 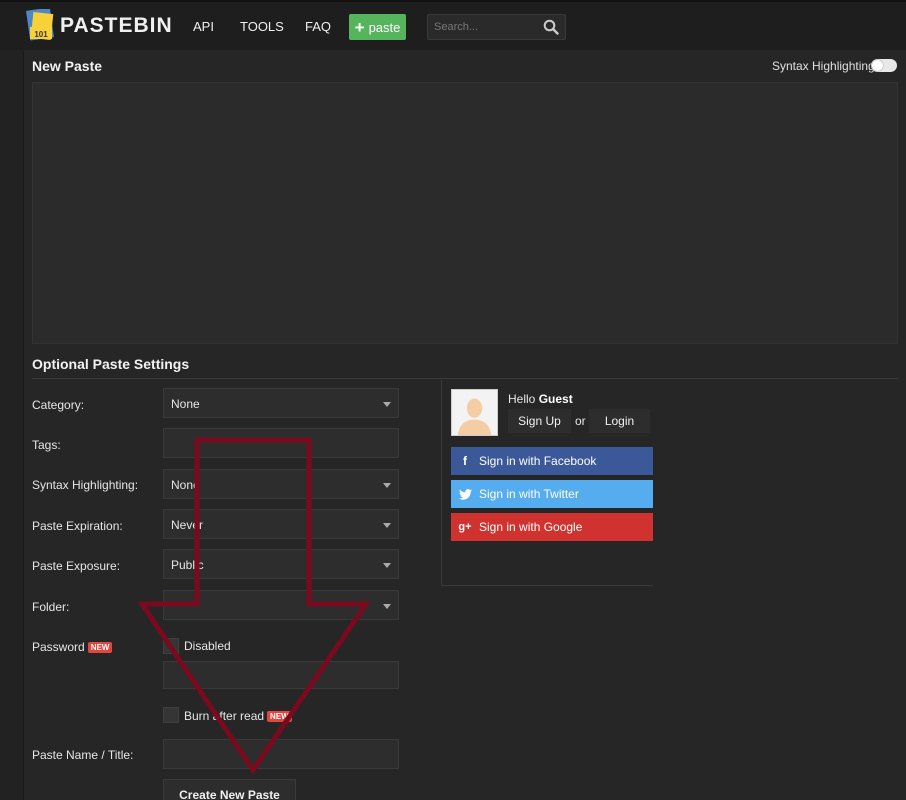 I want to click on burn-after-read-checkbox, so click(x=171, y=715).